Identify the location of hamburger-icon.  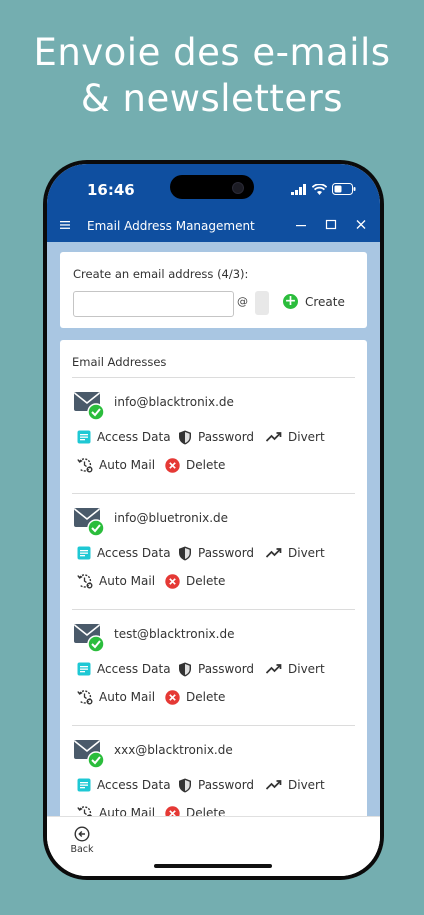
(66, 225).